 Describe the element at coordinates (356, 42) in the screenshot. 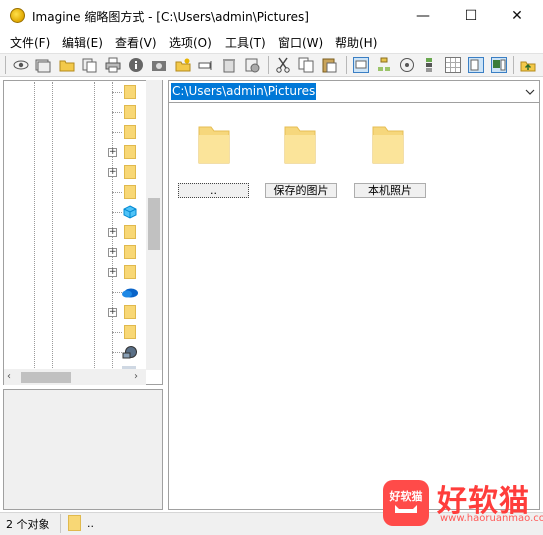

I see `menu-help: 帮助(H)` at that location.